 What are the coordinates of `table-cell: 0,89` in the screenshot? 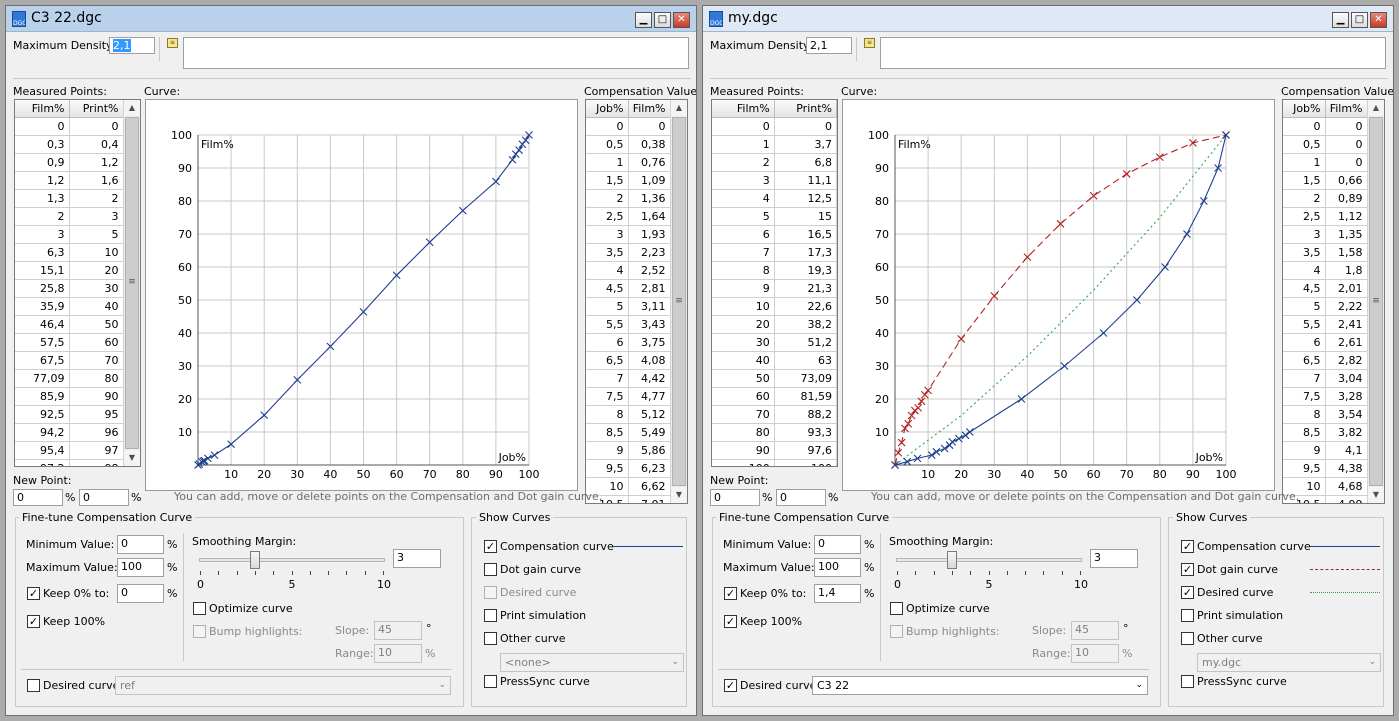 It's located at (1346, 198).